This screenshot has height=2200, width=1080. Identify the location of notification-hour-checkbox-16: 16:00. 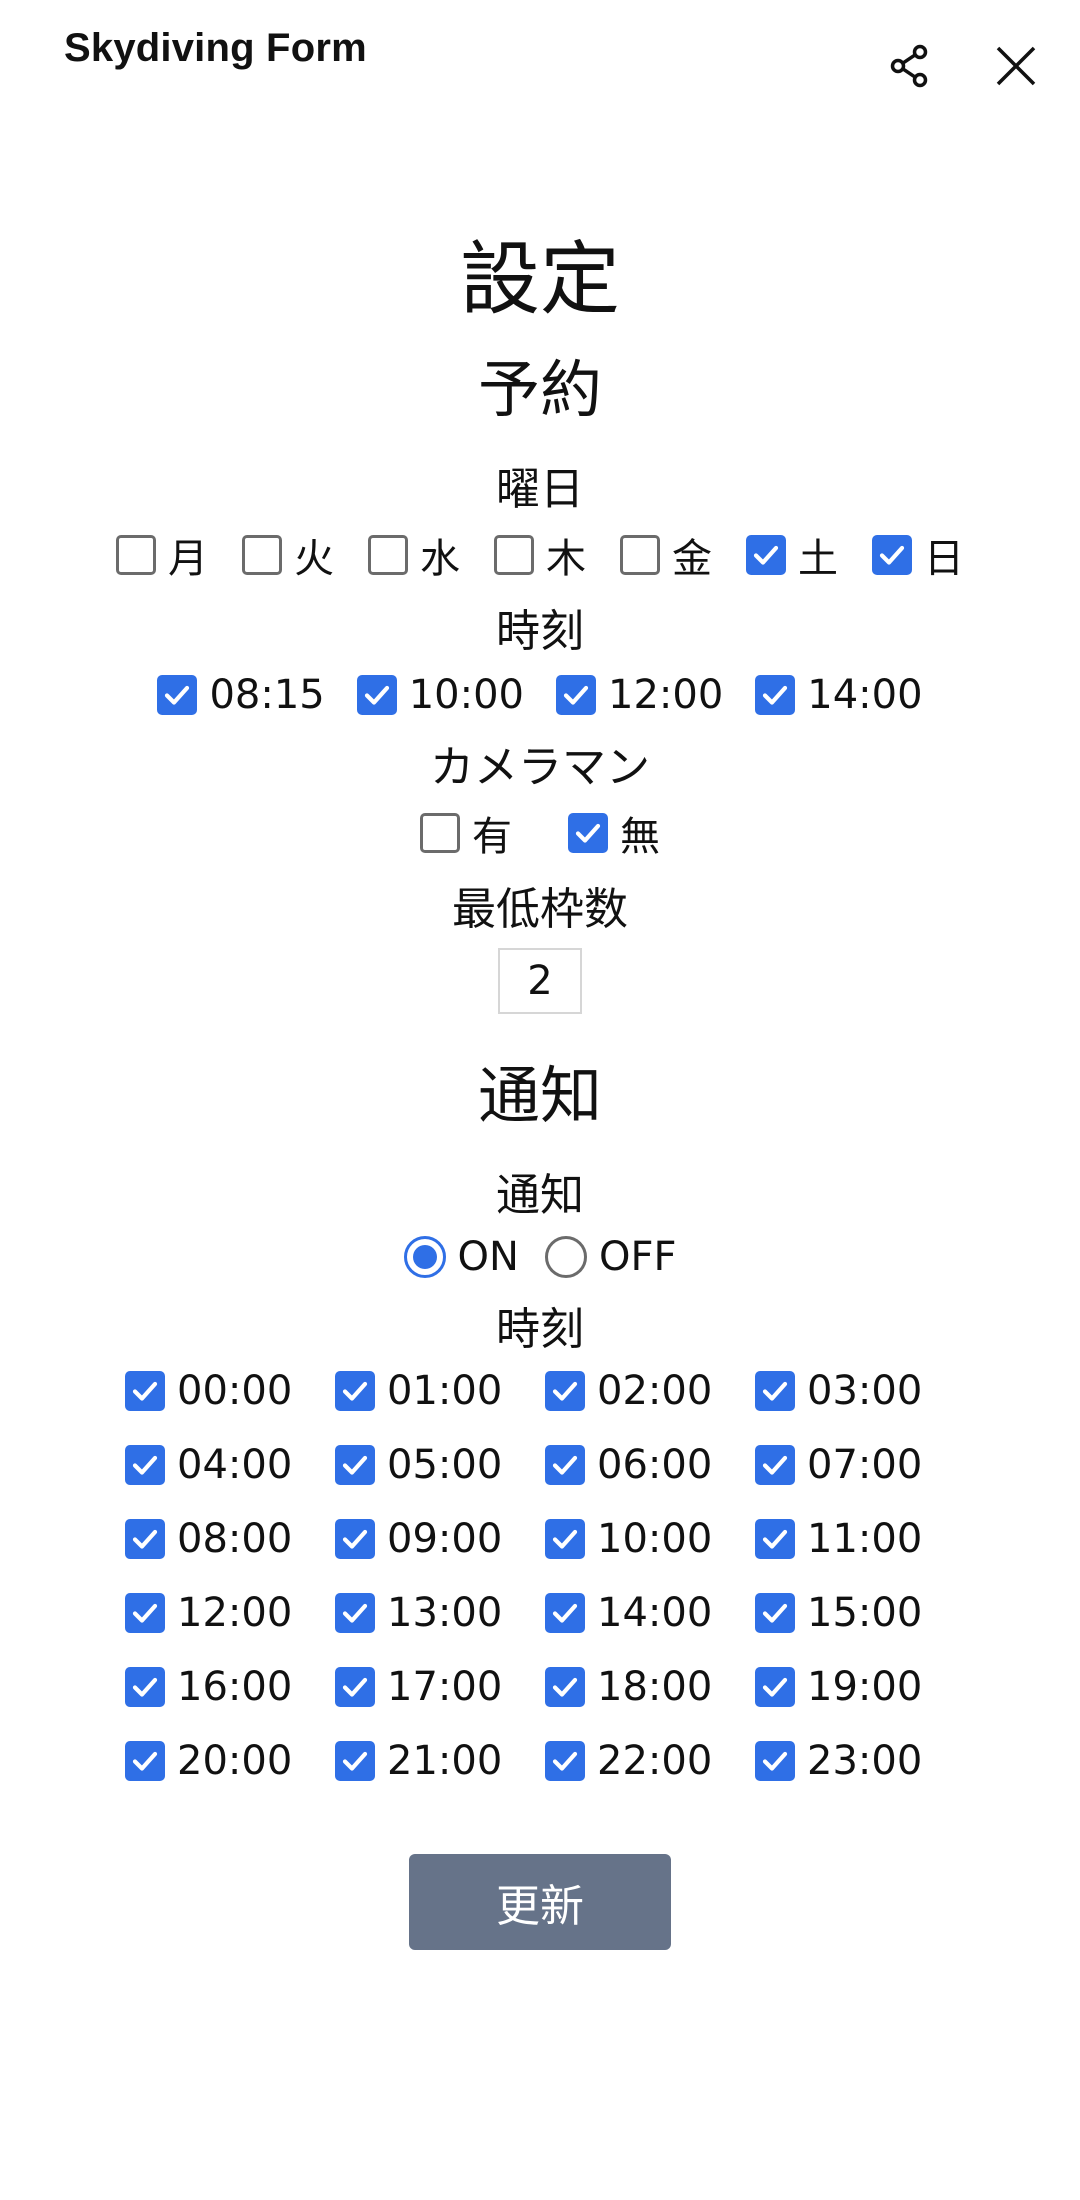
(230, 1687).